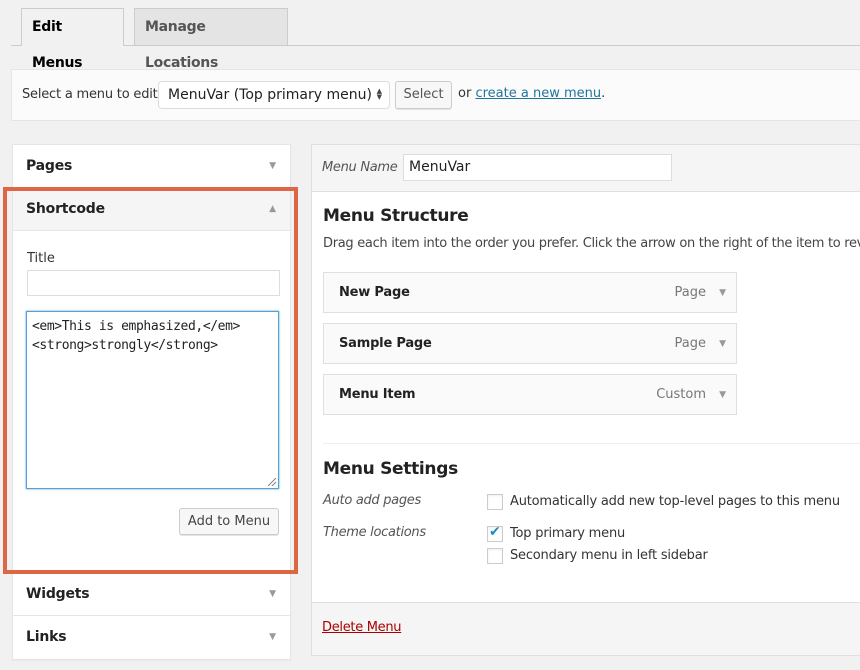  I want to click on select-menu-label: Select a menu to edit:, so click(92, 94).